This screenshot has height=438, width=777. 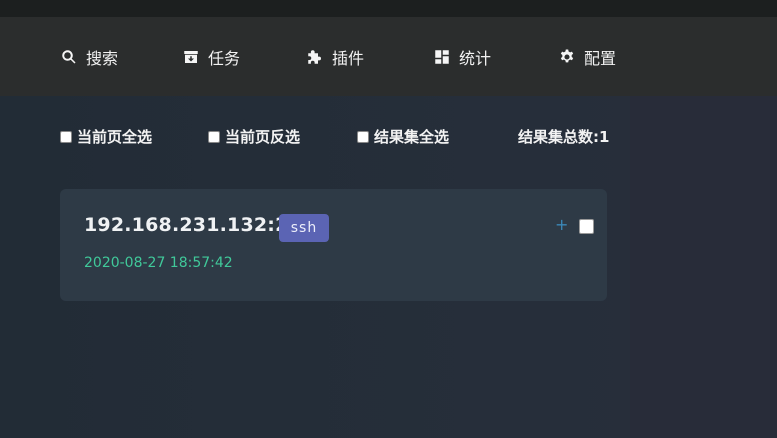 I want to click on nav-search: 搜索, so click(x=88, y=56).